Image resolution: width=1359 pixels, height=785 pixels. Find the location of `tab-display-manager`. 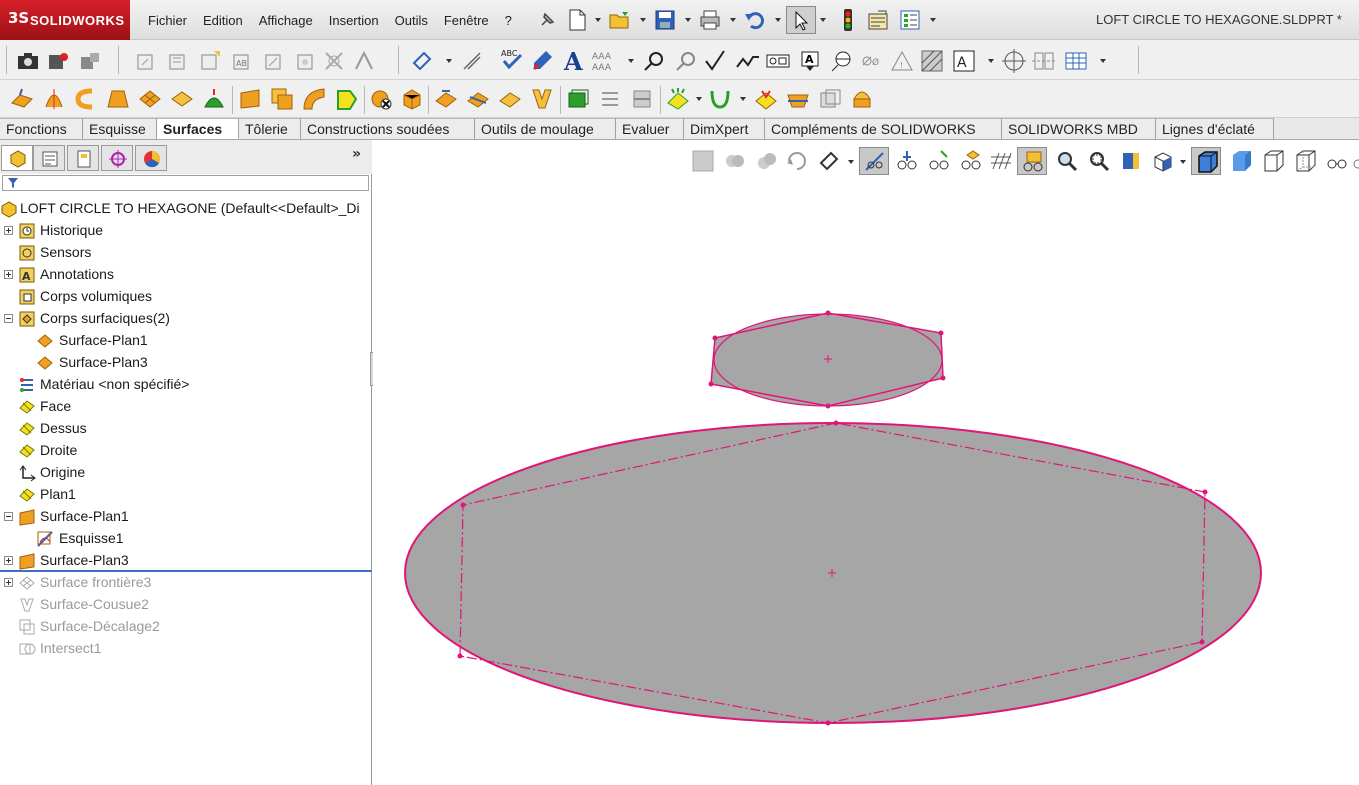

tab-display-manager is located at coordinates (151, 158).